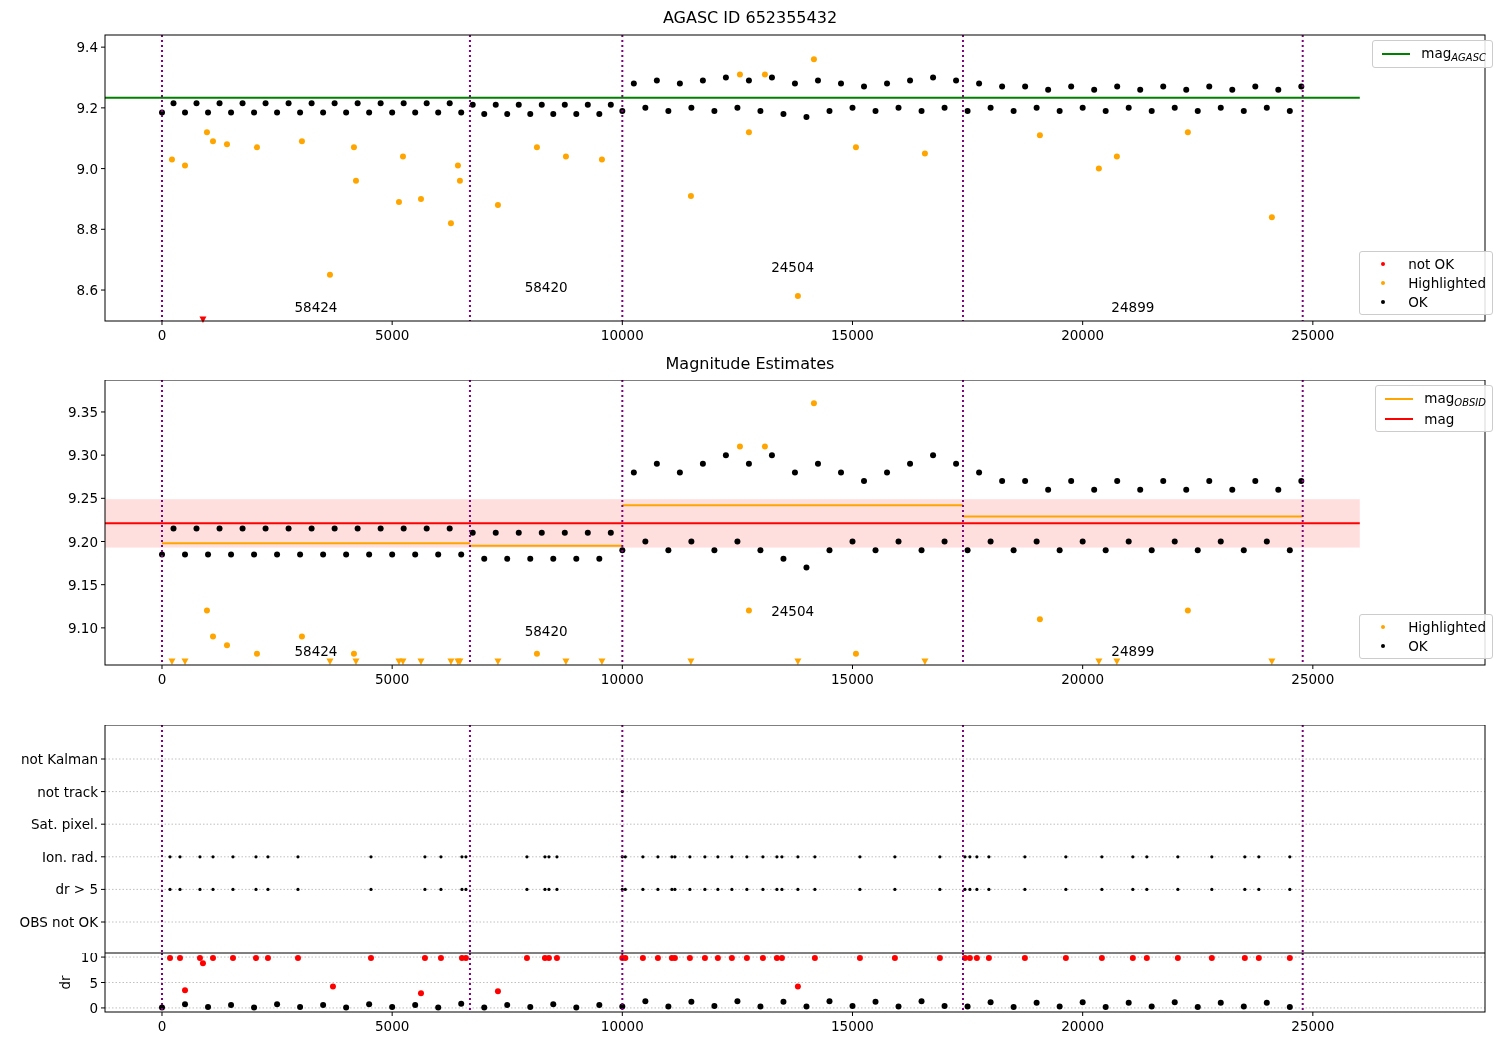 This screenshot has width=1500, height=1050. I want to click on y-tick: 8.6, so click(91, 290).